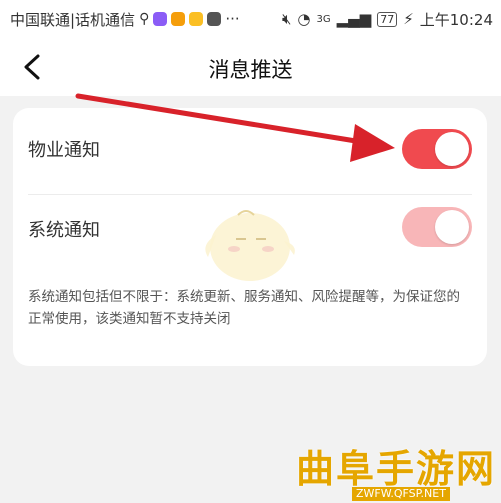 This screenshot has width=501, height=503. I want to click on watermark-logo: 曲阜手游网, so click(396, 468).